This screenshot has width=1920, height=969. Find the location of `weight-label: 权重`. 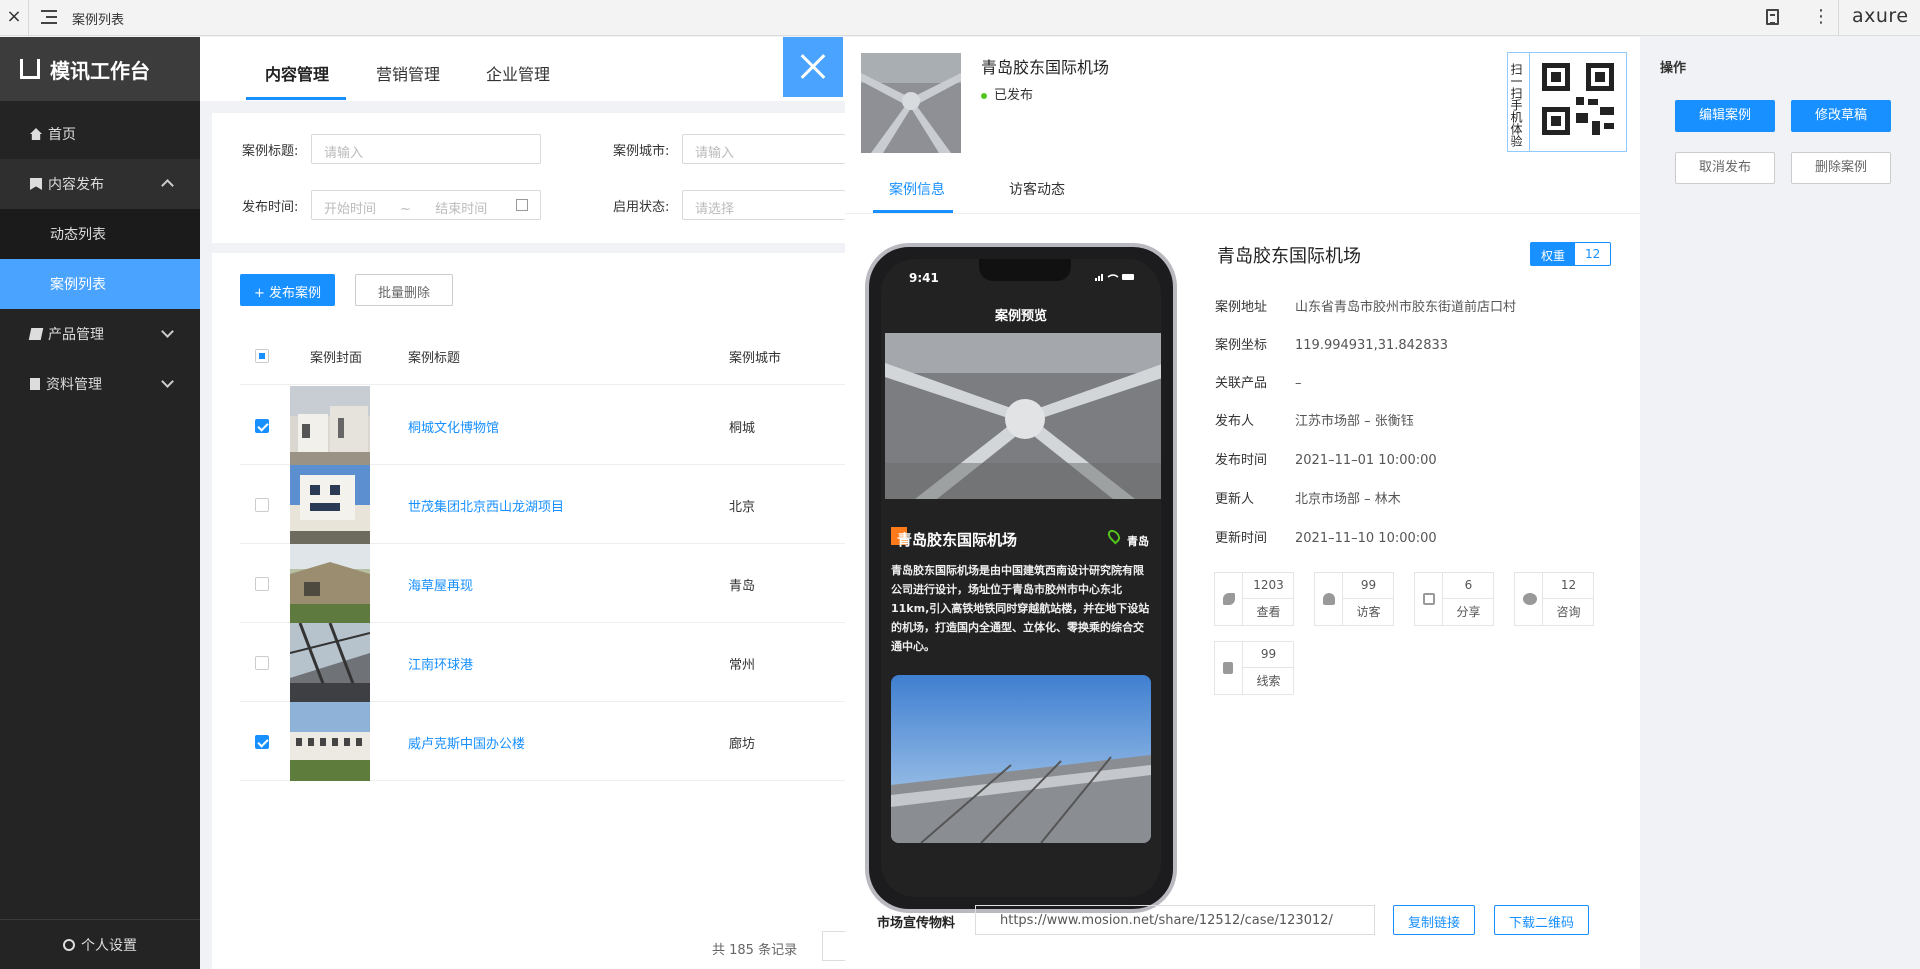

weight-label: 权重 is located at coordinates (1553, 254).